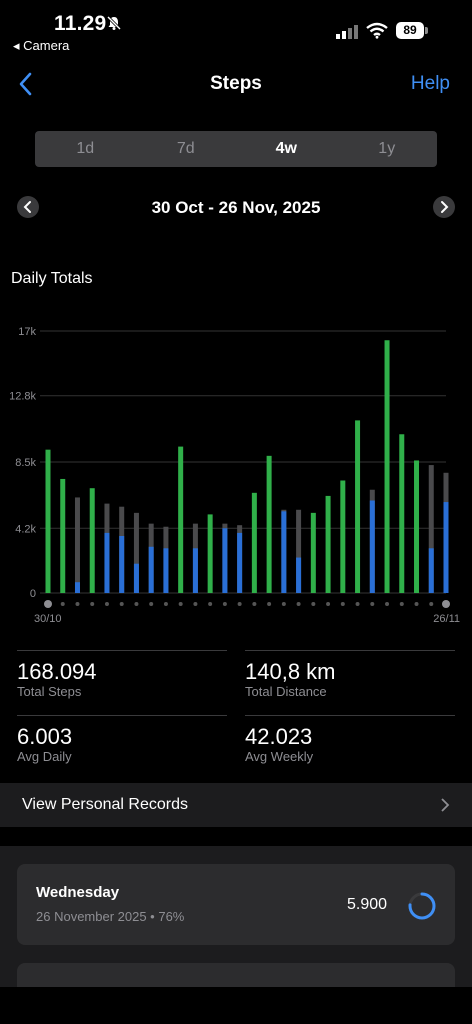  What do you see at coordinates (286, 149) in the screenshot?
I see `segment-4w: 4w` at bounding box center [286, 149].